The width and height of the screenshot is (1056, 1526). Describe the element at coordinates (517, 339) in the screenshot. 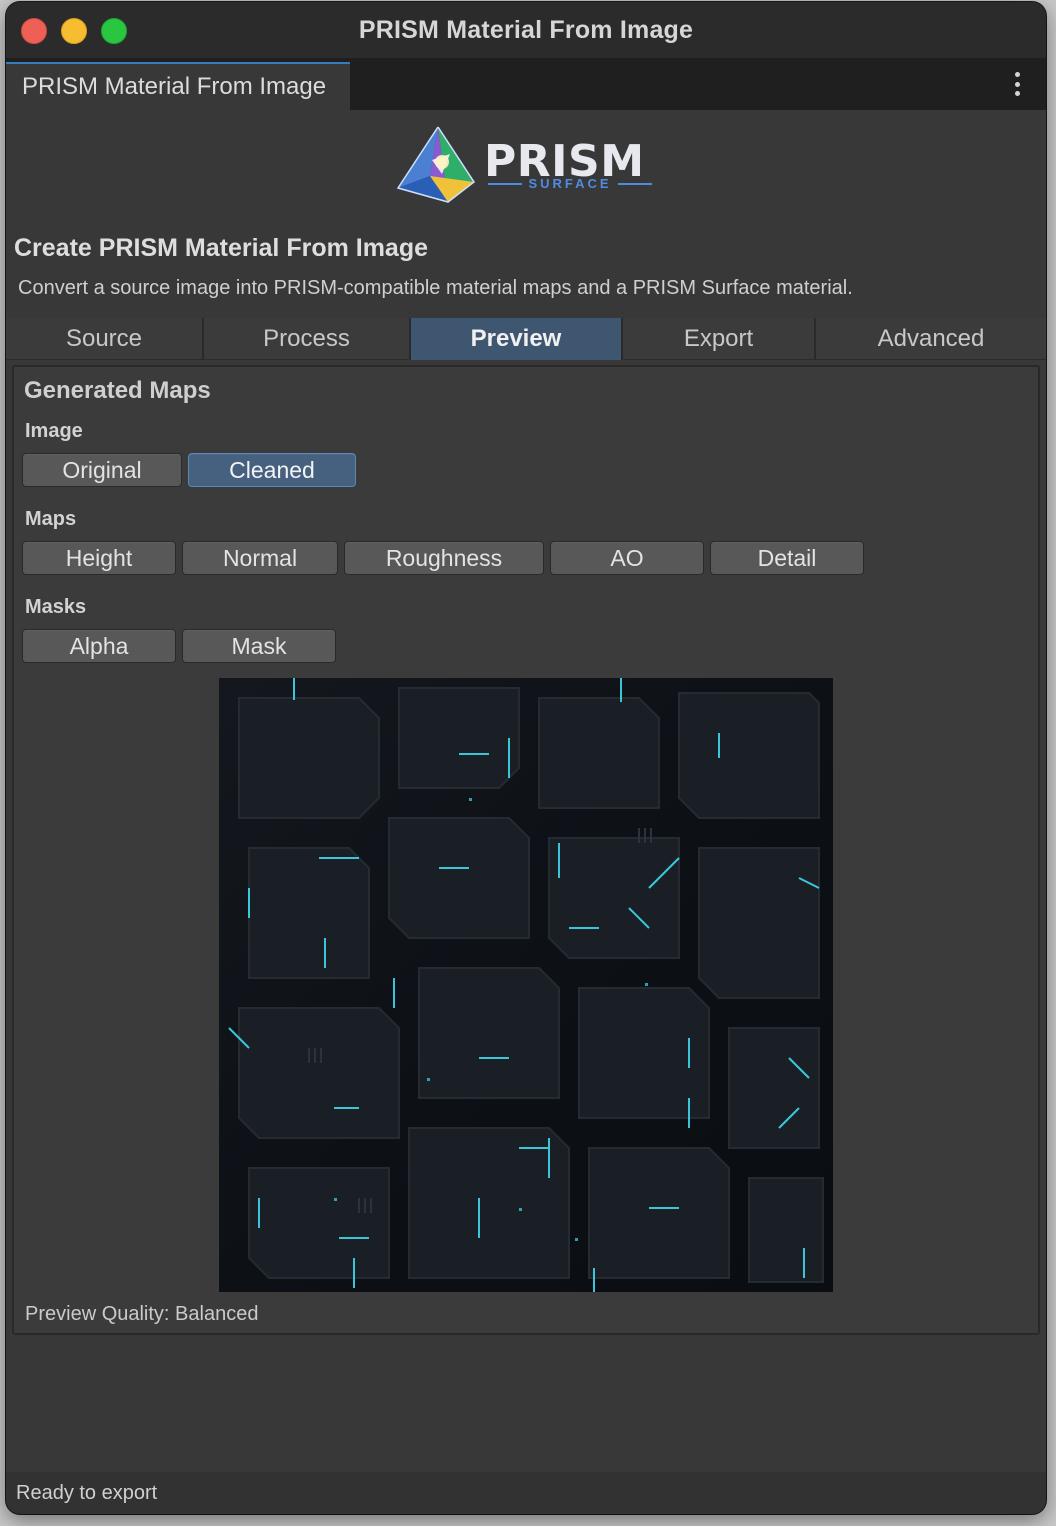

I see `tab-preview: Preview` at that location.